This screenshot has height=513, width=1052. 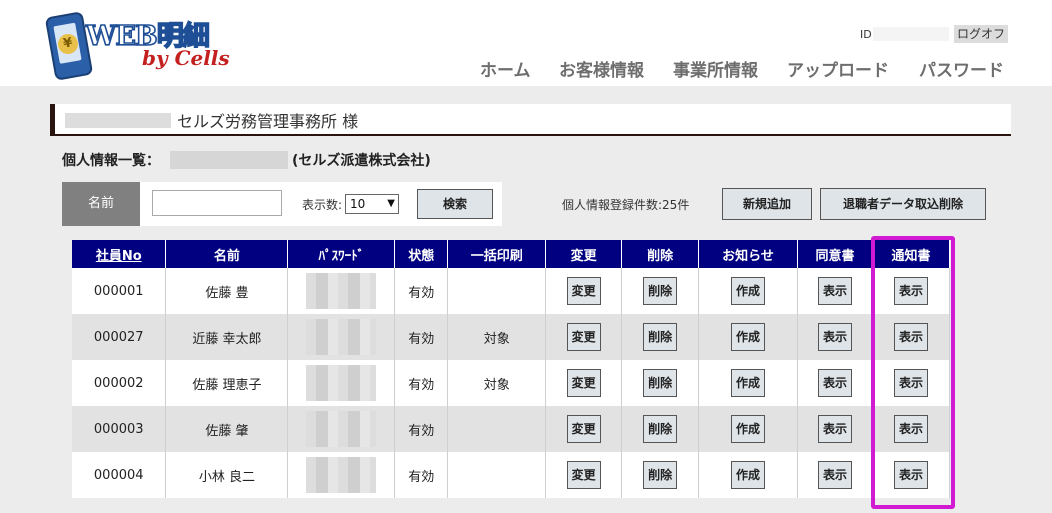 What do you see at coordinates (838, 68) in the screenshot?
I see `nav-upload: アップロード` at bounding box center [838, 68].